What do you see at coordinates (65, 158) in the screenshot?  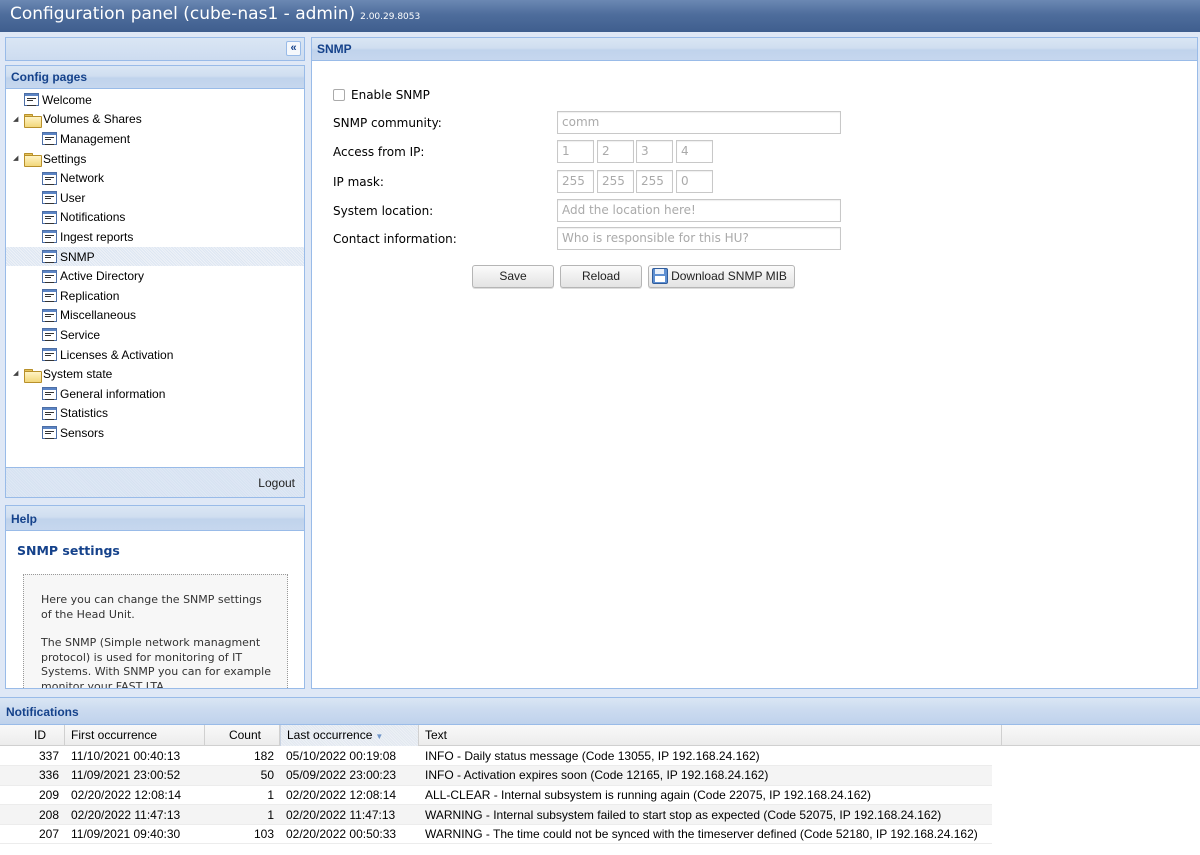 I see `tree-item-label: Settings` at bounding box center [65, 158].